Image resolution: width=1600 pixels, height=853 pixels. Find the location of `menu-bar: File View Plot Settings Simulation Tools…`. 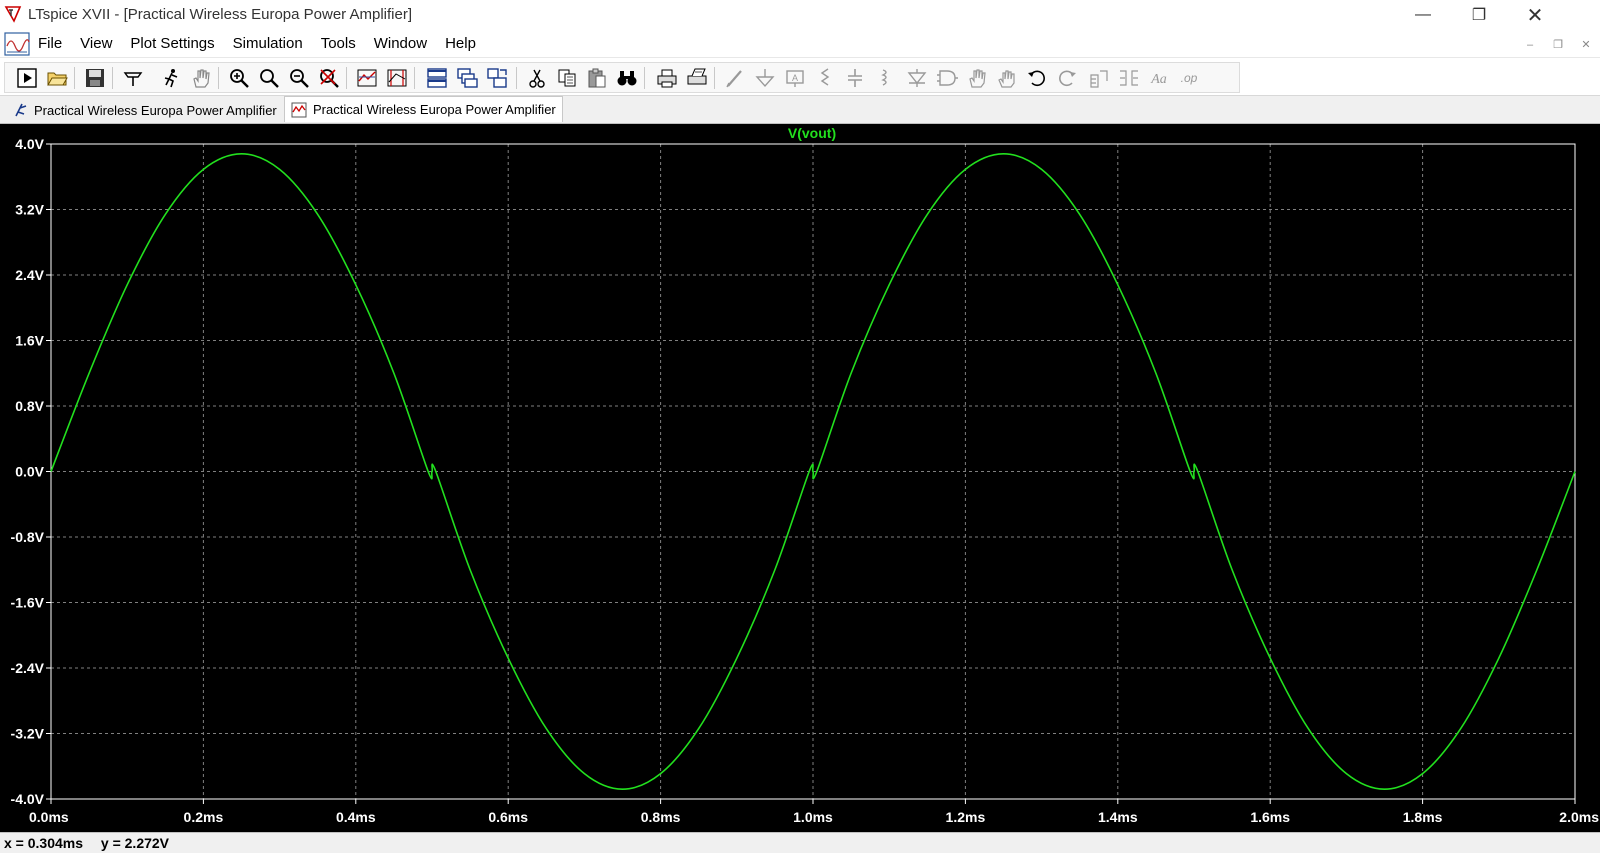

menu-bar: File View Plot Settings Simulation Tools… is located at coordinates (800, 44).